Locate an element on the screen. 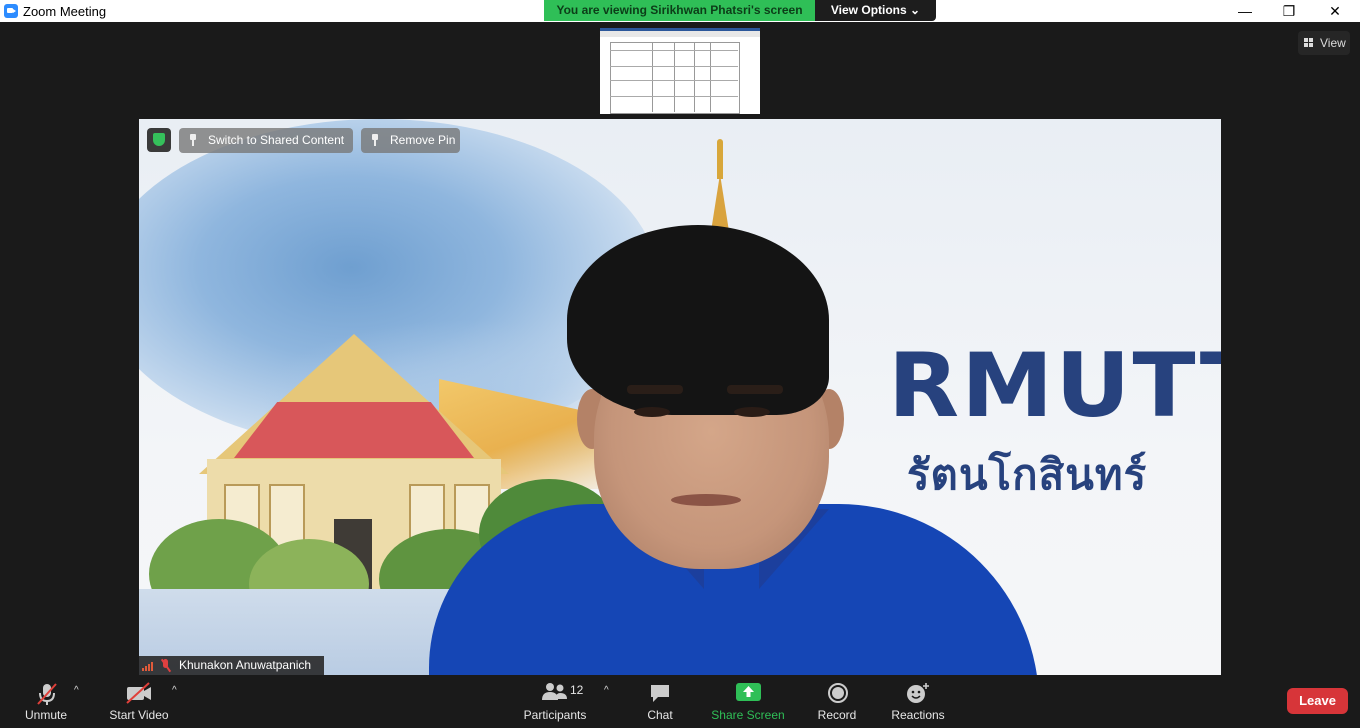  reactions-label: Reactions is located at coordinates (918, 715).